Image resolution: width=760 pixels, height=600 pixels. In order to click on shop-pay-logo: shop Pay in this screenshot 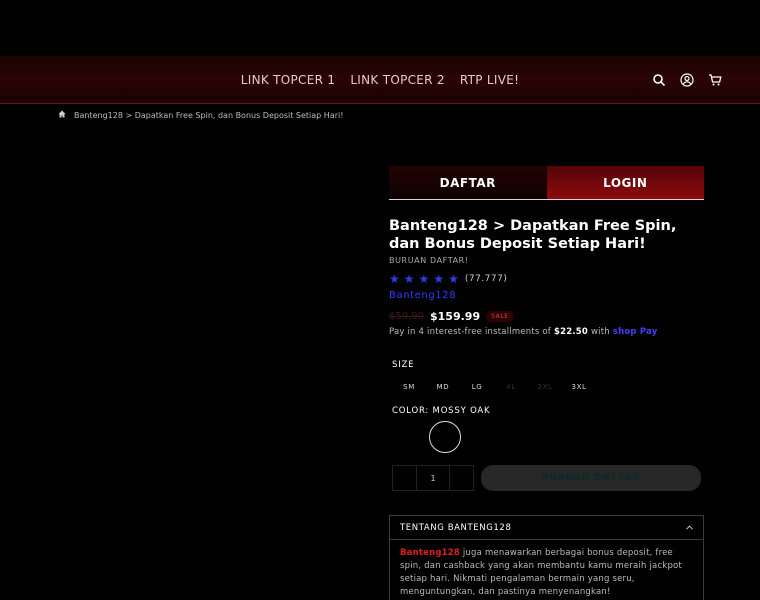, I will do `click(635, 332)`.